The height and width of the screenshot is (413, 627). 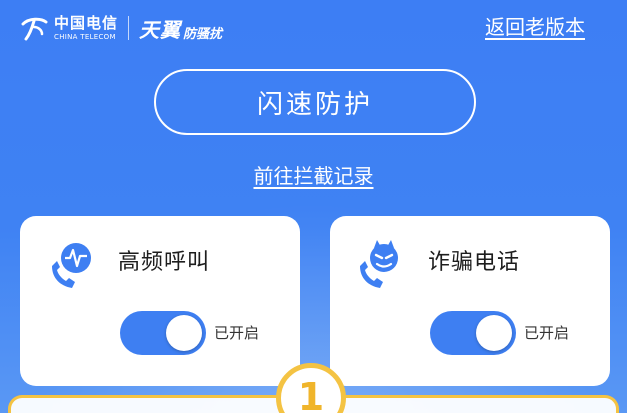 What do you see at coordinates (474, 262) in the screenshot?
I see `card-title: 诈骗电话` at bounding box center [474, 262].